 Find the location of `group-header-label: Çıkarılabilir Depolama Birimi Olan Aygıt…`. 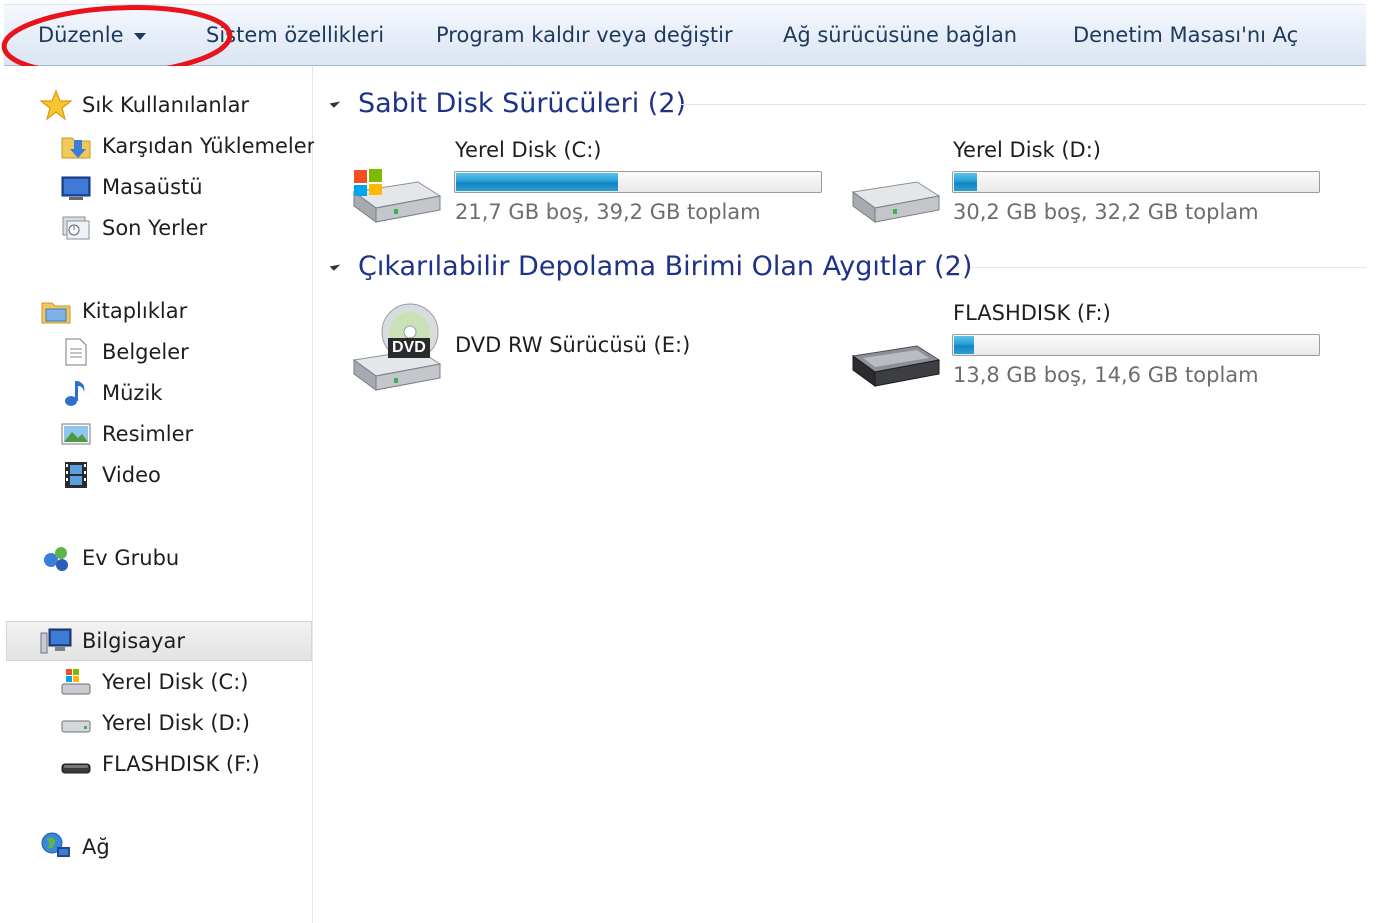

group-header-label: Çıkarılabilir Depolama Birimi Olan Aygıt… is located at coordinates (665, 266).